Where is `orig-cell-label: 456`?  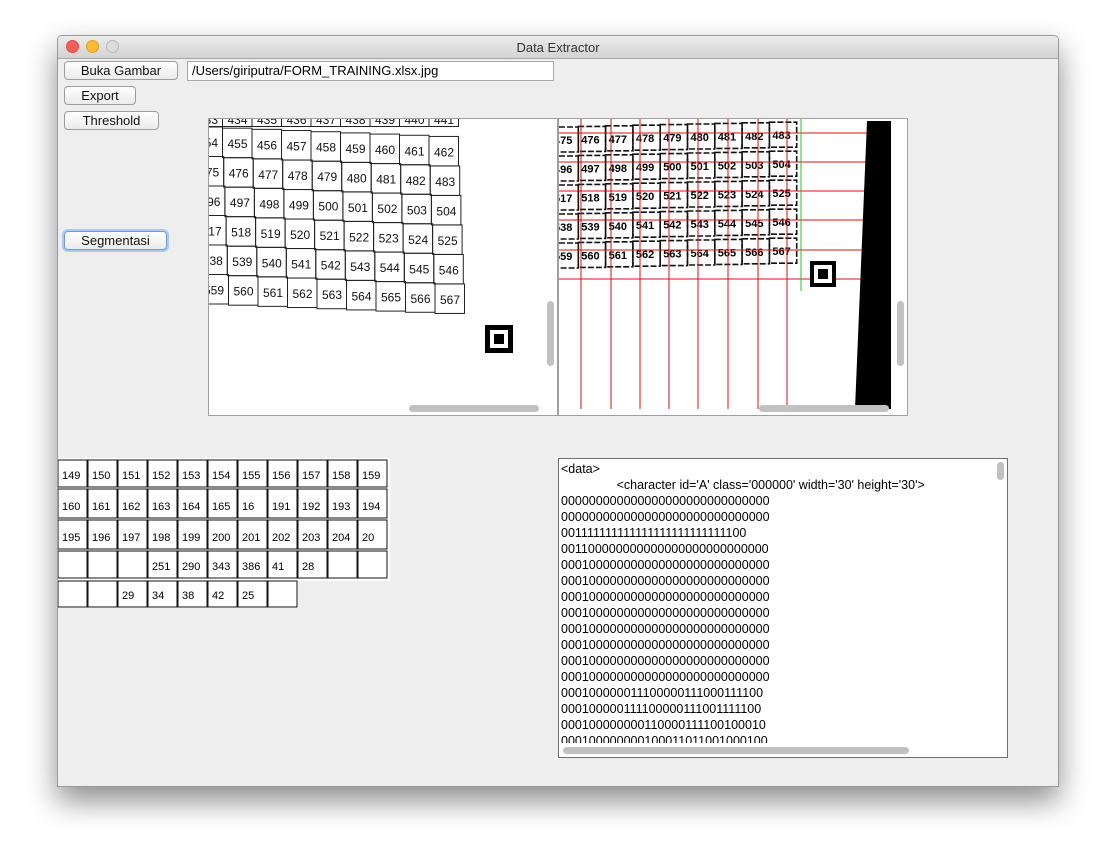
orig-cell-label: 456 is located at coordinates (267, 145).